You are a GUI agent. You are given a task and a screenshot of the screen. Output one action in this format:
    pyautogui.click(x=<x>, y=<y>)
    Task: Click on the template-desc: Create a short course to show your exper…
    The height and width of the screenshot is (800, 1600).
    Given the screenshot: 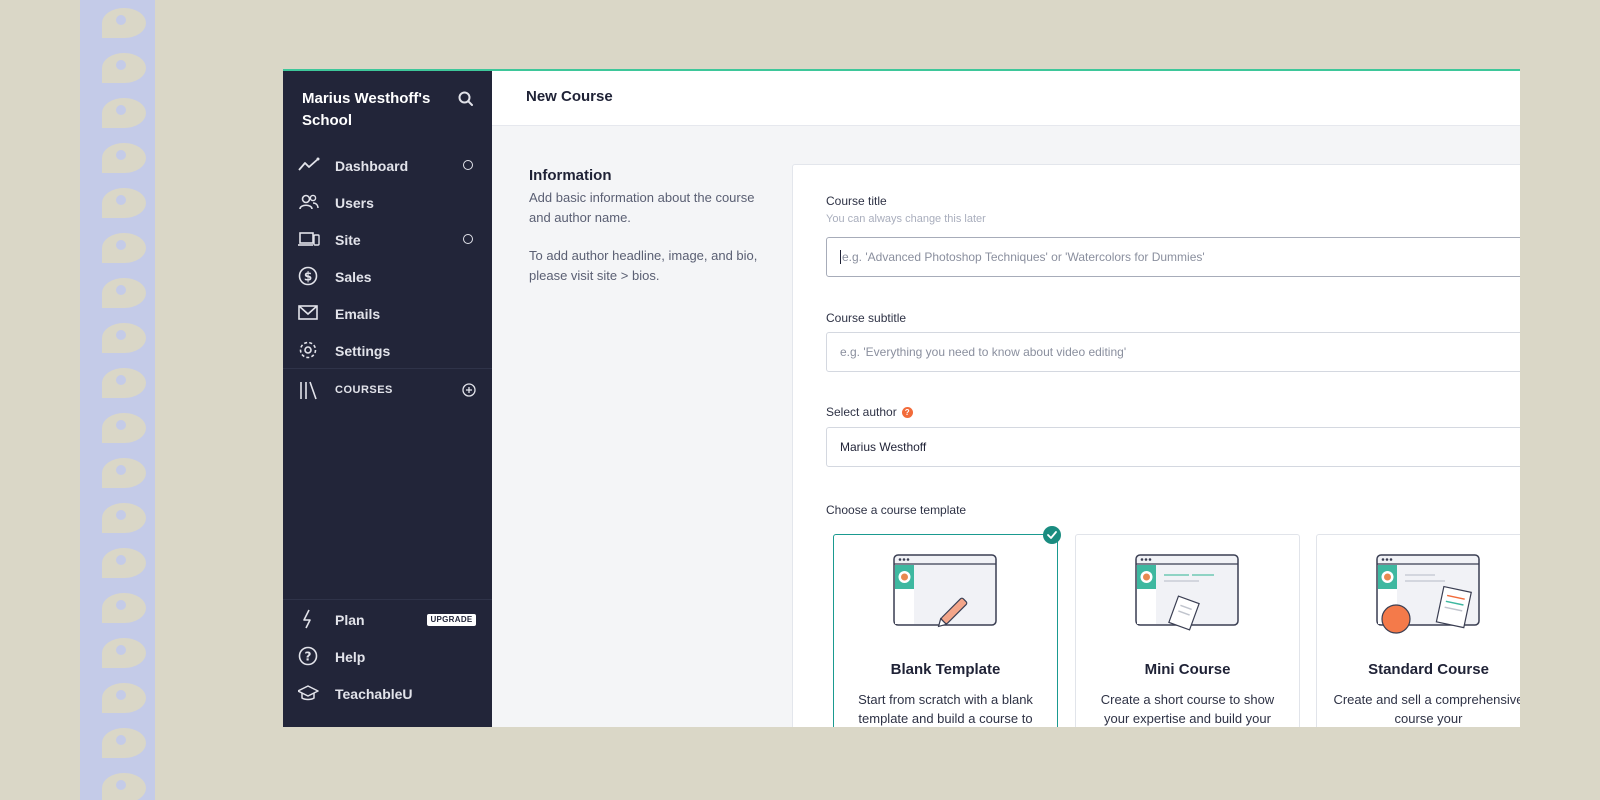 What is the action you would take?
    pyautogui.click(x=1187, y=709)
    